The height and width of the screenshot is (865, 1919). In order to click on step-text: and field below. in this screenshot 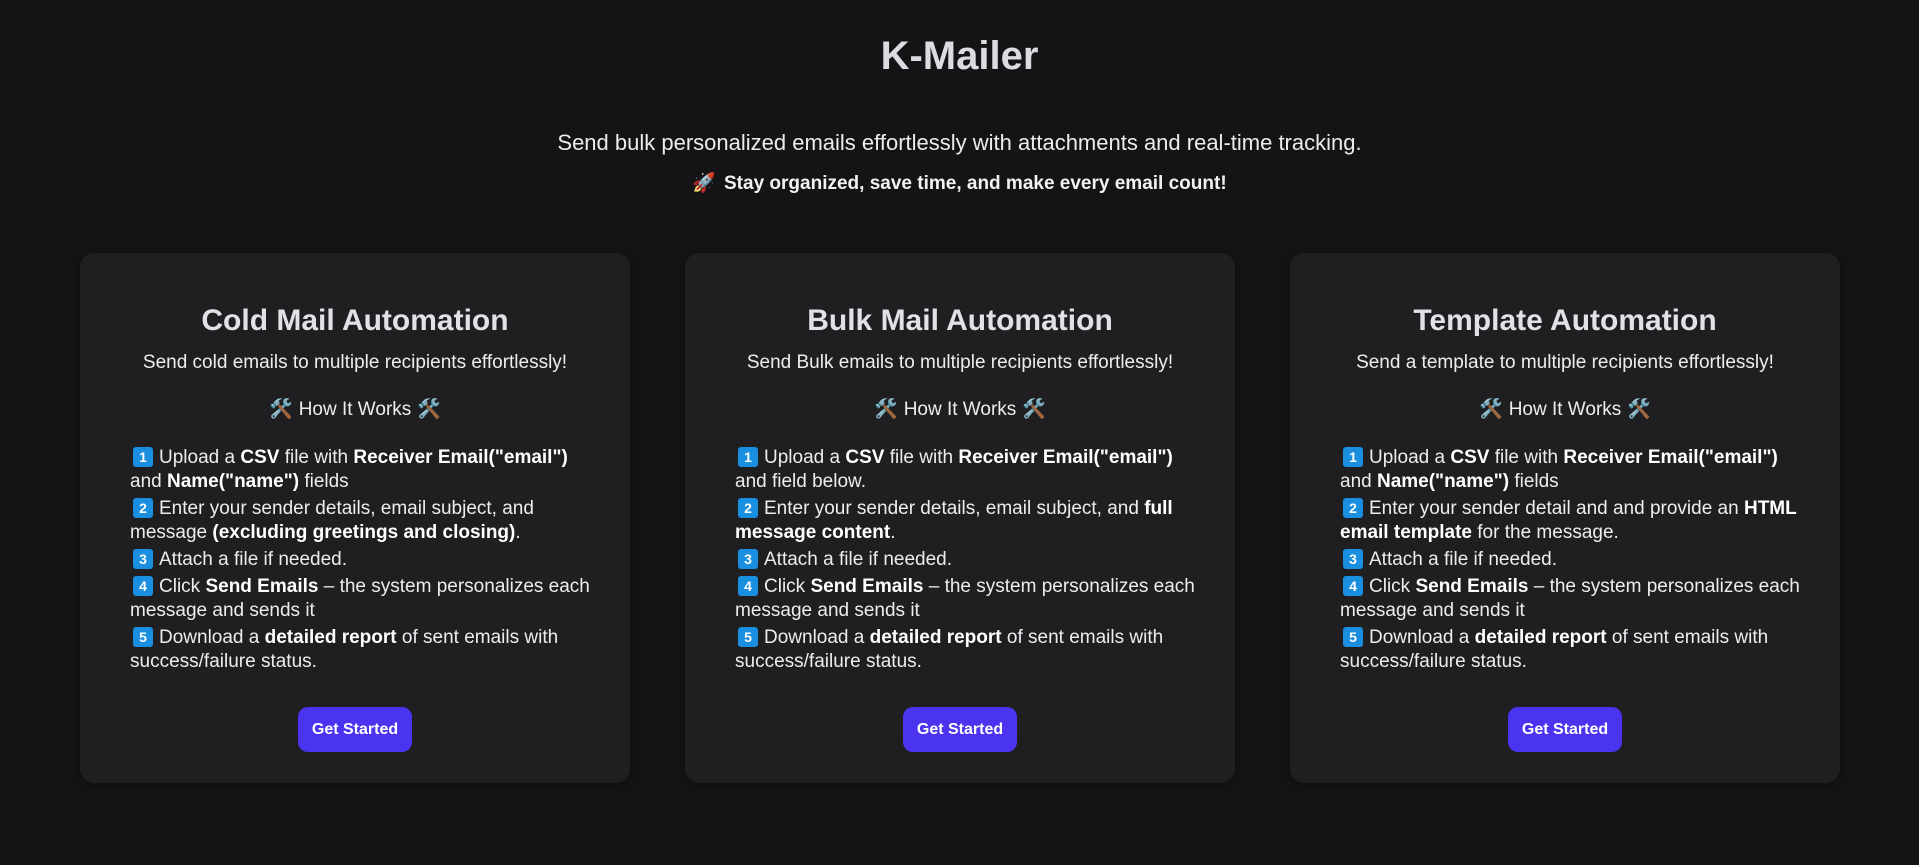, I will do `click(800, 481)`.